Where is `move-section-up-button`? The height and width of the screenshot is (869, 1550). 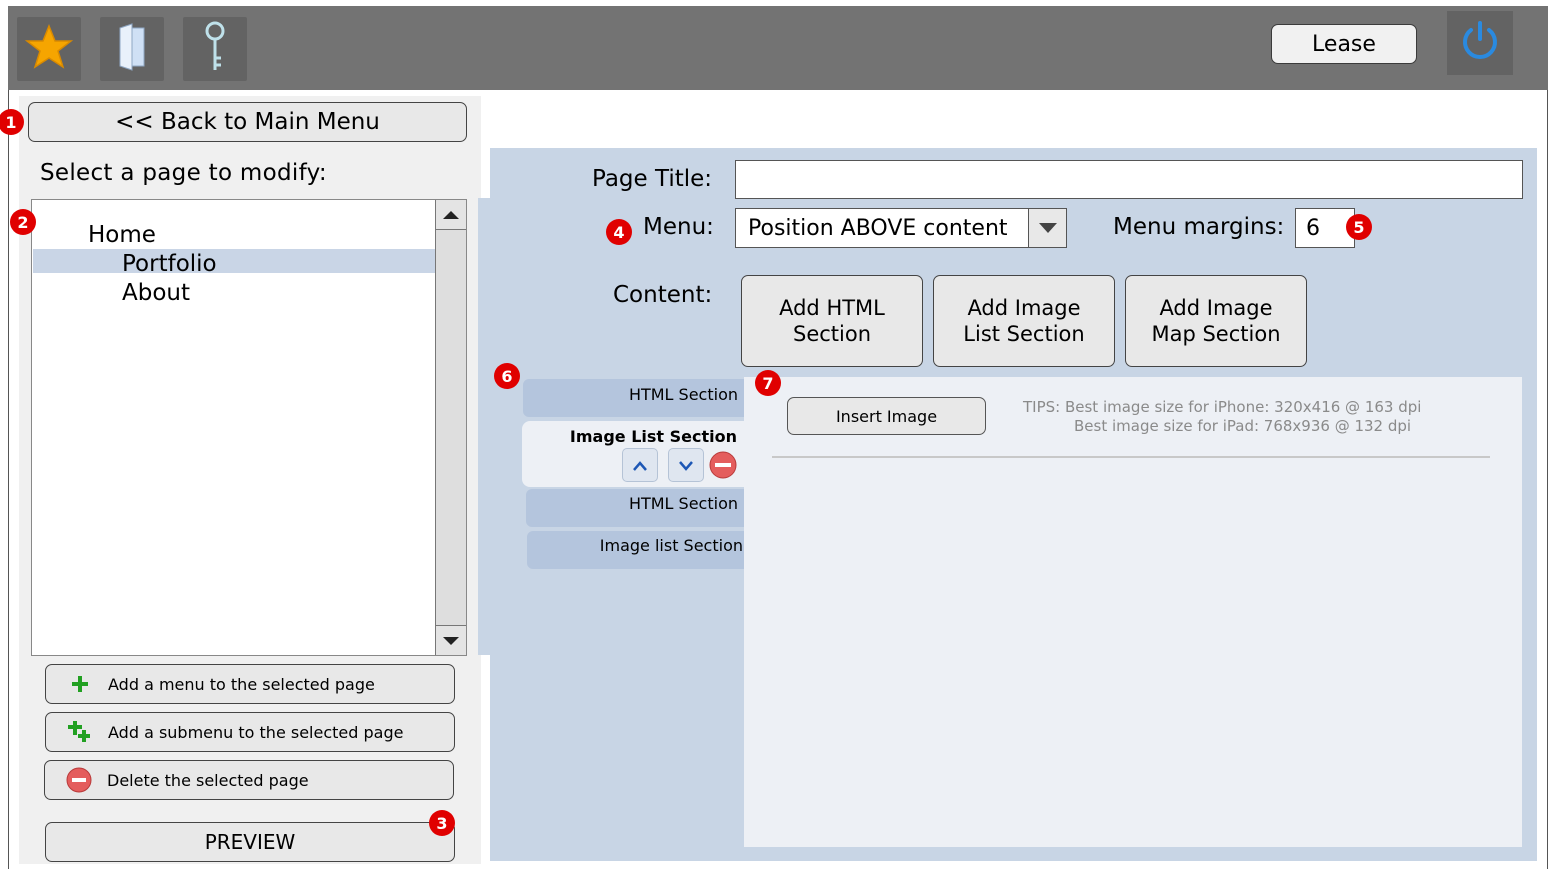
move-section-up-button is located at coordinates (640, 465).